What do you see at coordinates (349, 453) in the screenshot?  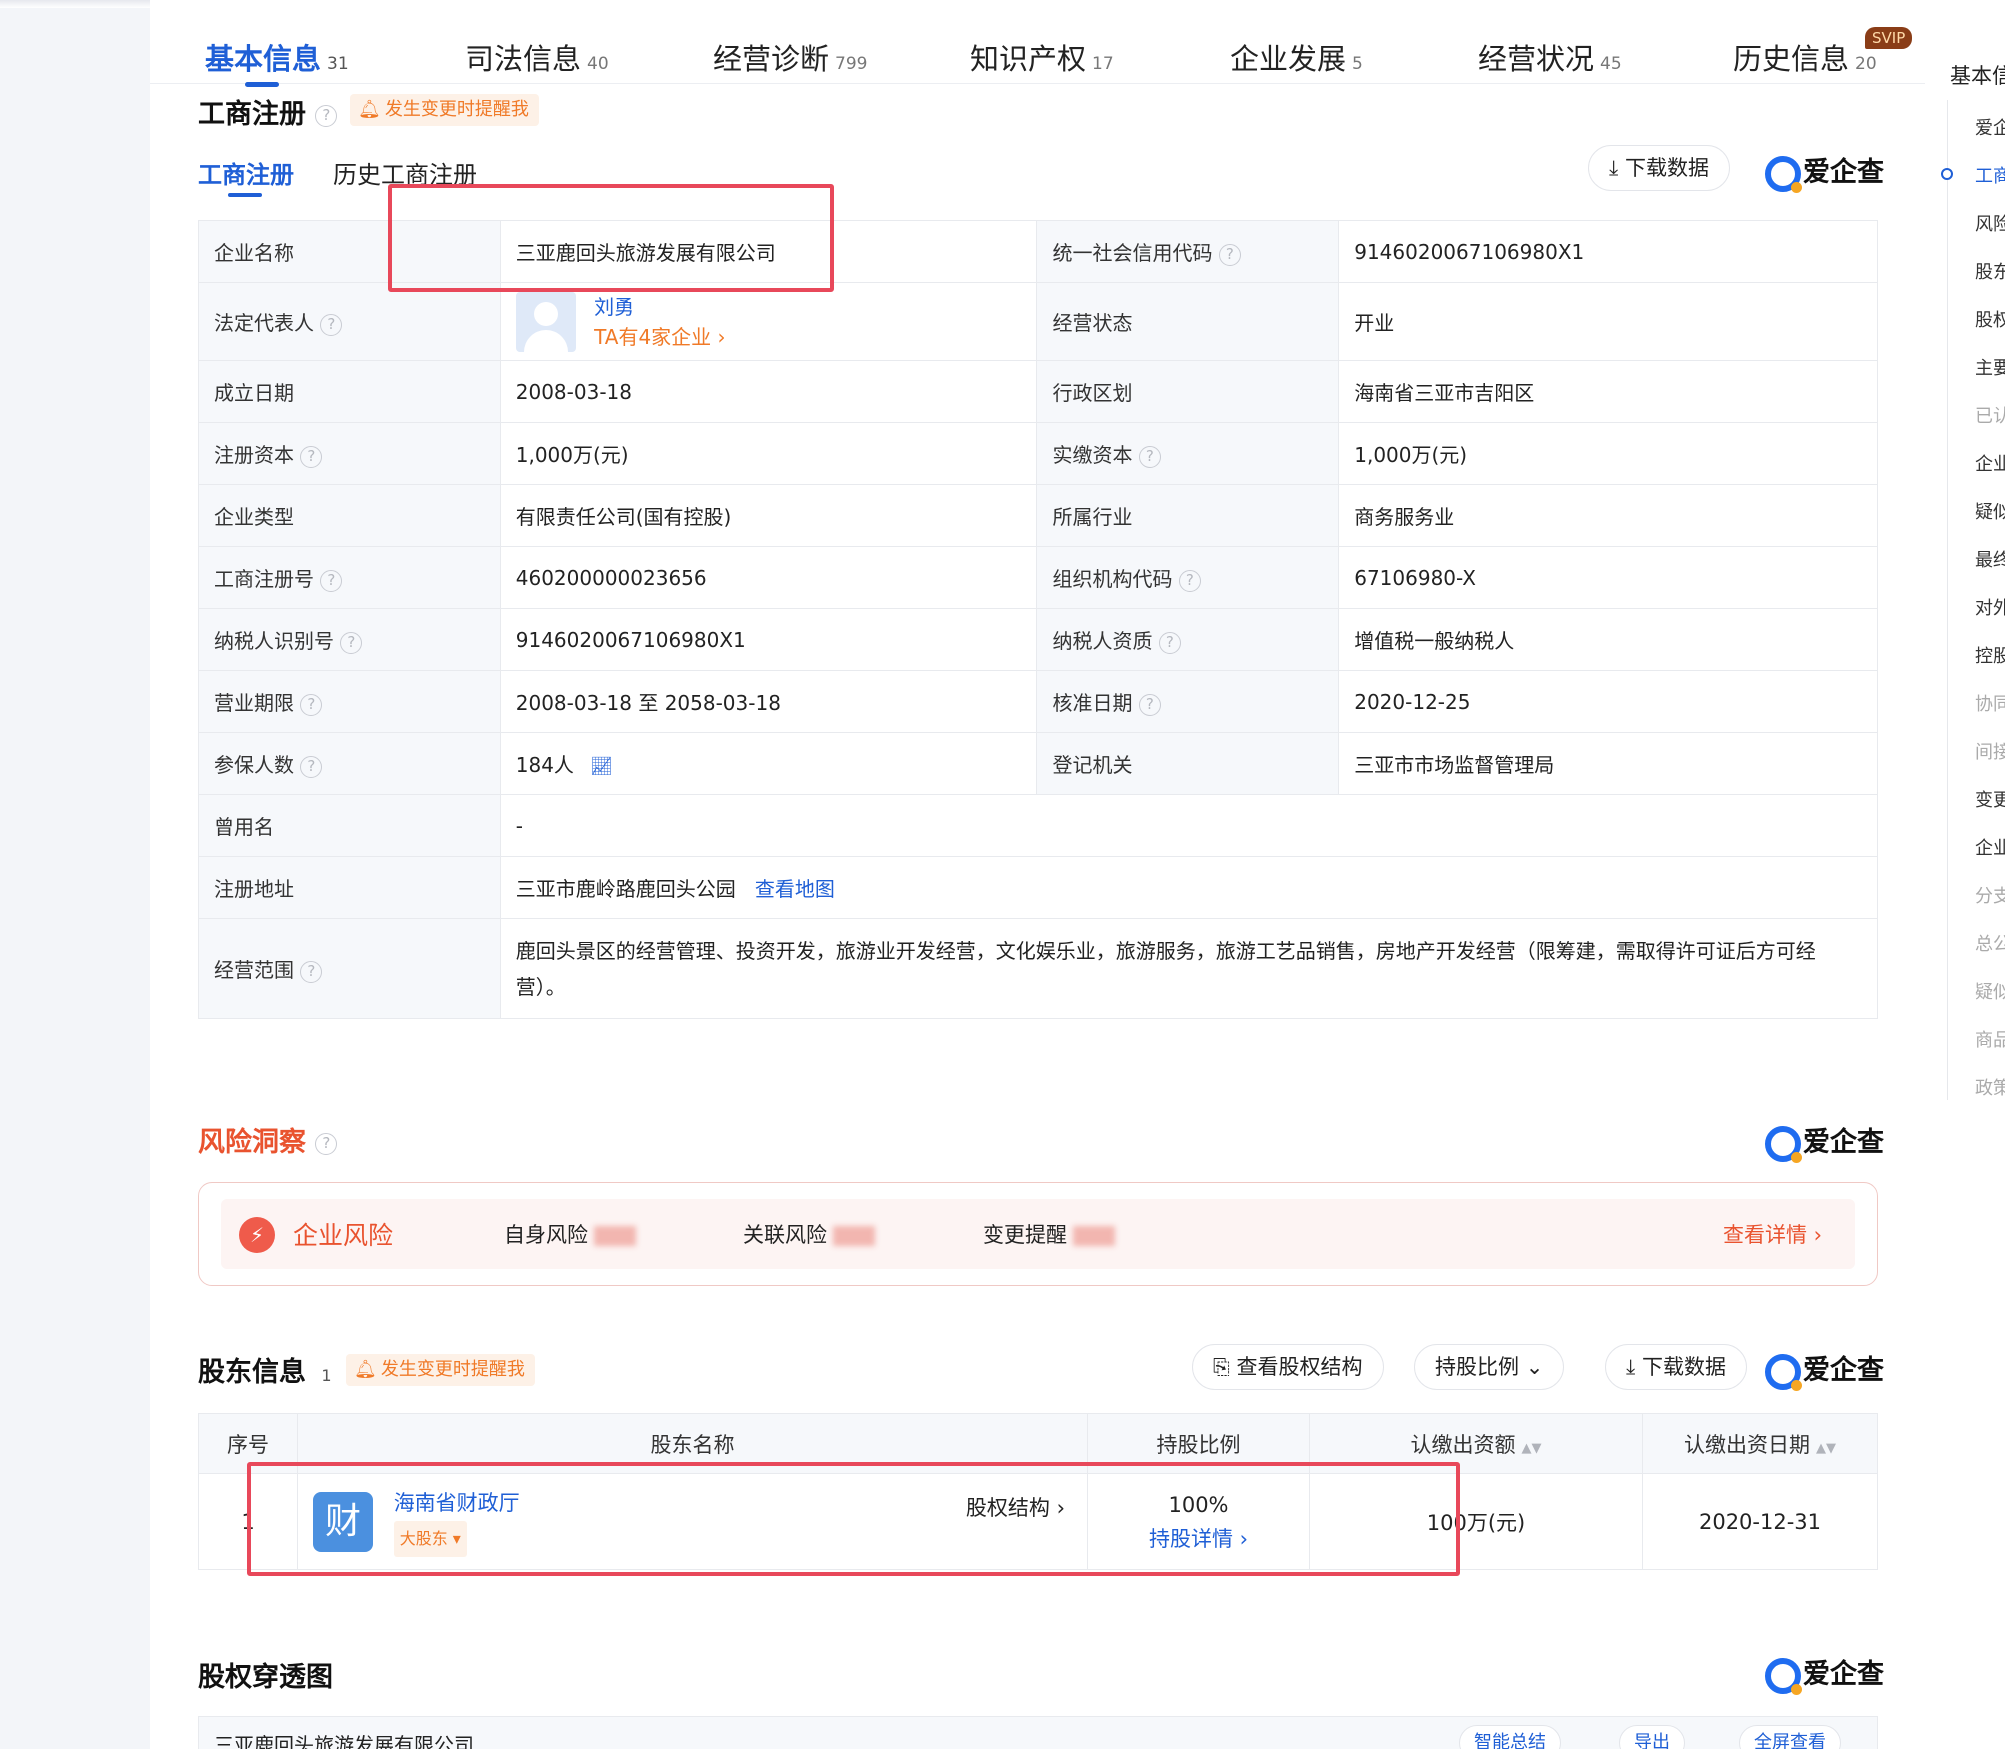 I see `label-capital: 注册资本 ?` at bounding box center [349, 453].